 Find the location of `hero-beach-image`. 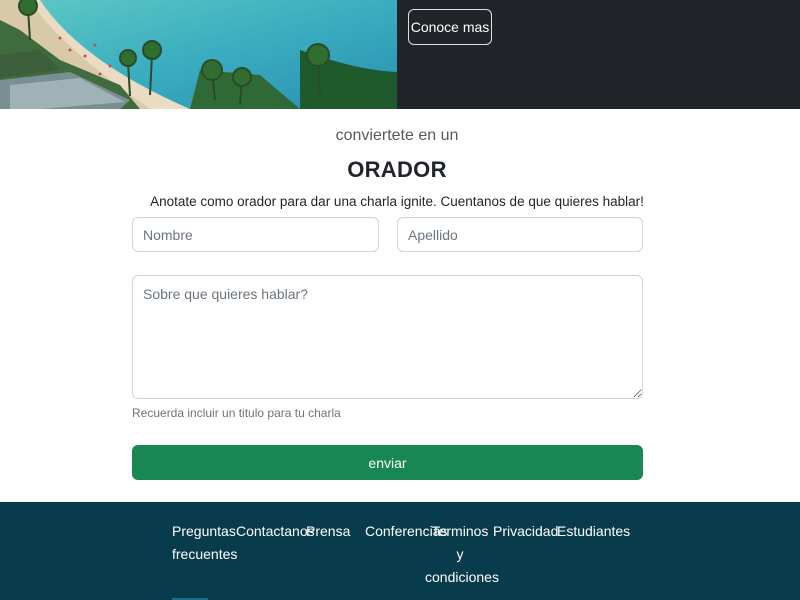

hero-beach-image is located at coordinates (198, 54).